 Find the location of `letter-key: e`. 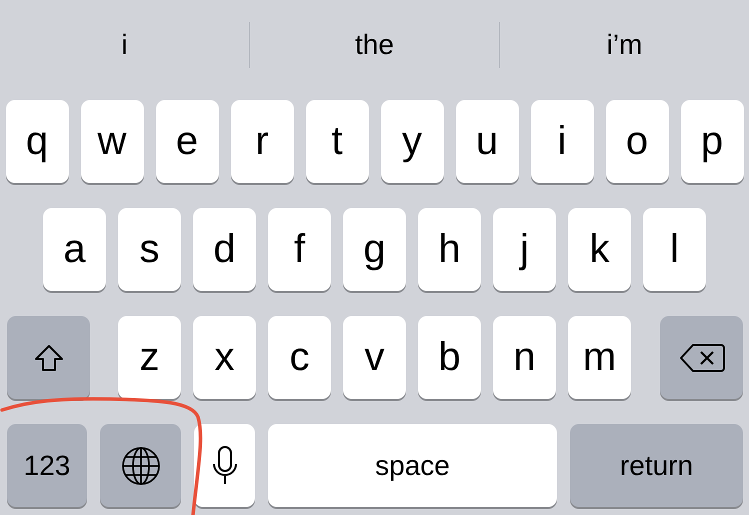

letter-key: e is located at coordinates (187, 141).